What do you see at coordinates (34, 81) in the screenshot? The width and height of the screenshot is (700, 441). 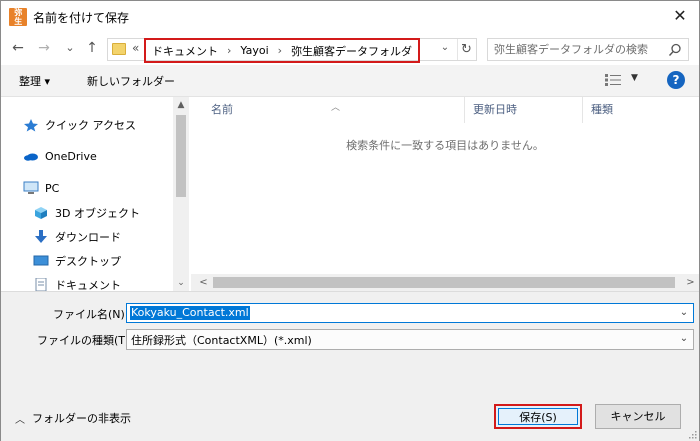 I see `organize-menu-button: 整理 ▾` at bounding box center [34, 81].